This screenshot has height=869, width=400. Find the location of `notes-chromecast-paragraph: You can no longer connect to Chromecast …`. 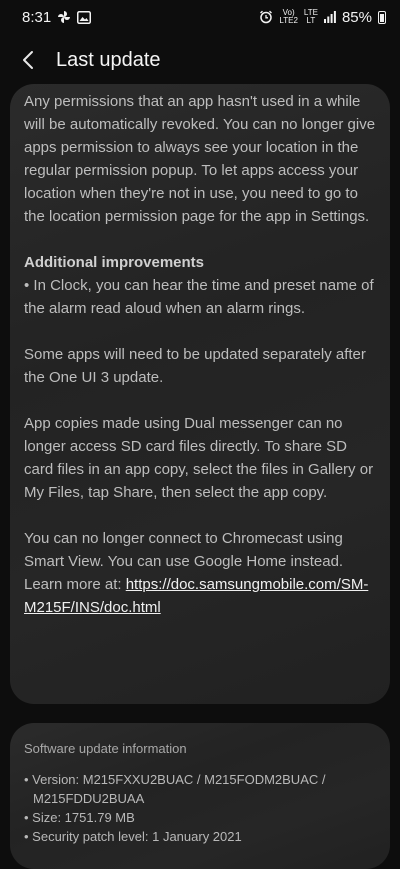

notes-chromecast-paragraph: You can no longer connect to Chromecast … is located at coordinates (200, 573).